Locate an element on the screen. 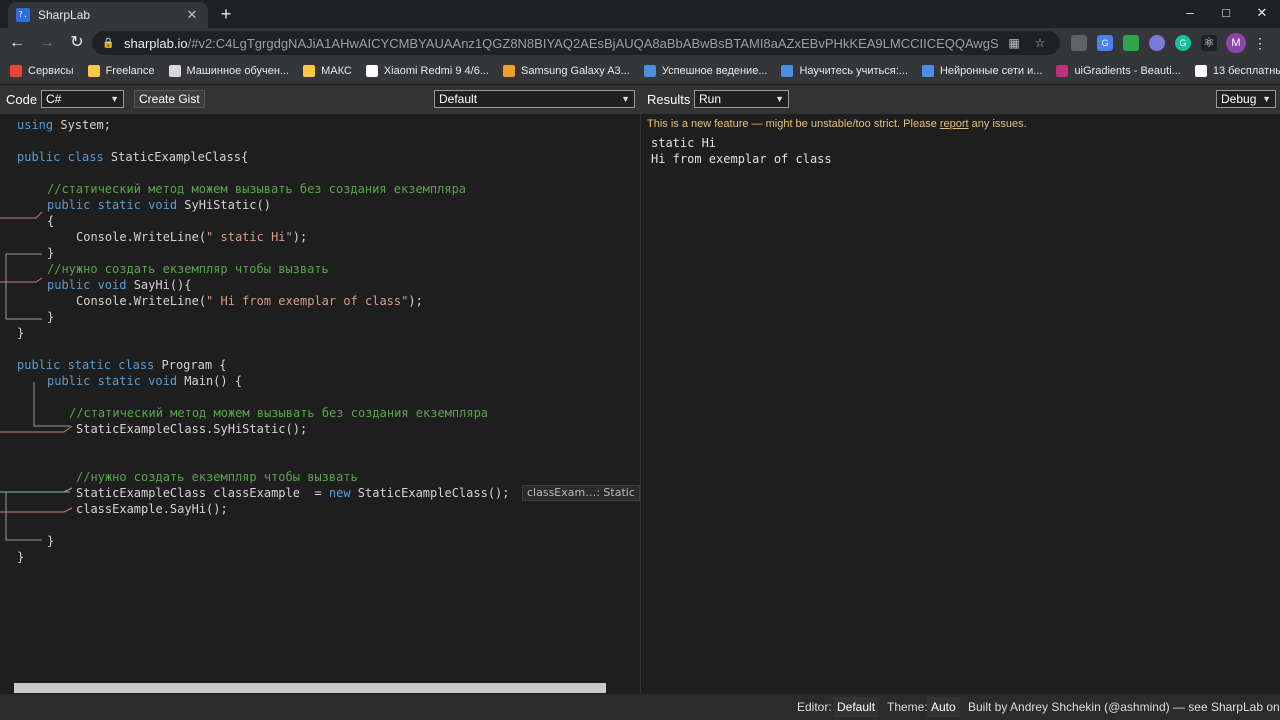  inline-value-hint: classExam…: Static is located at coordinates (581, 493).